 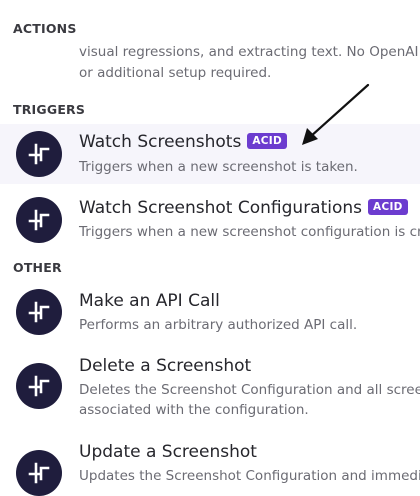 What do you see at coordinates (49, 109) in the screenshot?
I see `section-label-triggers: TRIGGERS` at bounding box center [49, 109].